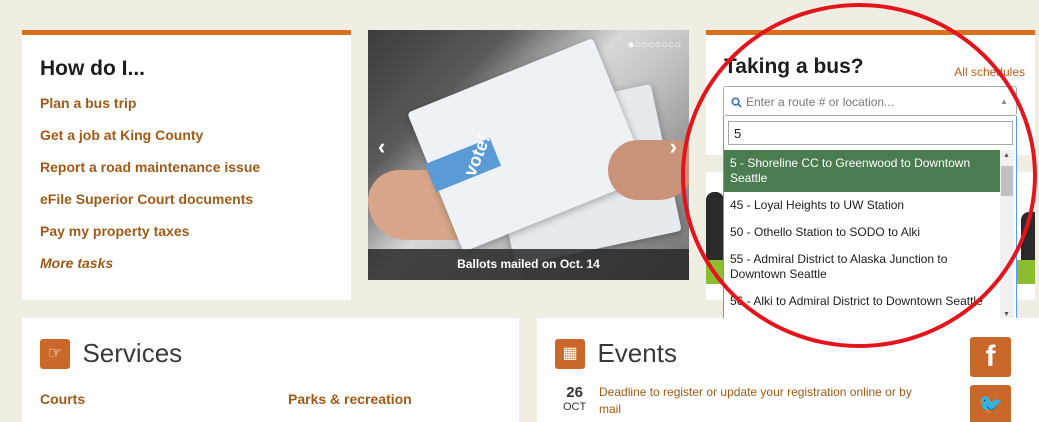 This screenshot has width=1039, height=422. Describe the element at coordinates (990, 403) in the screenshot. I see `twitter-icon: 🐦` at that location.